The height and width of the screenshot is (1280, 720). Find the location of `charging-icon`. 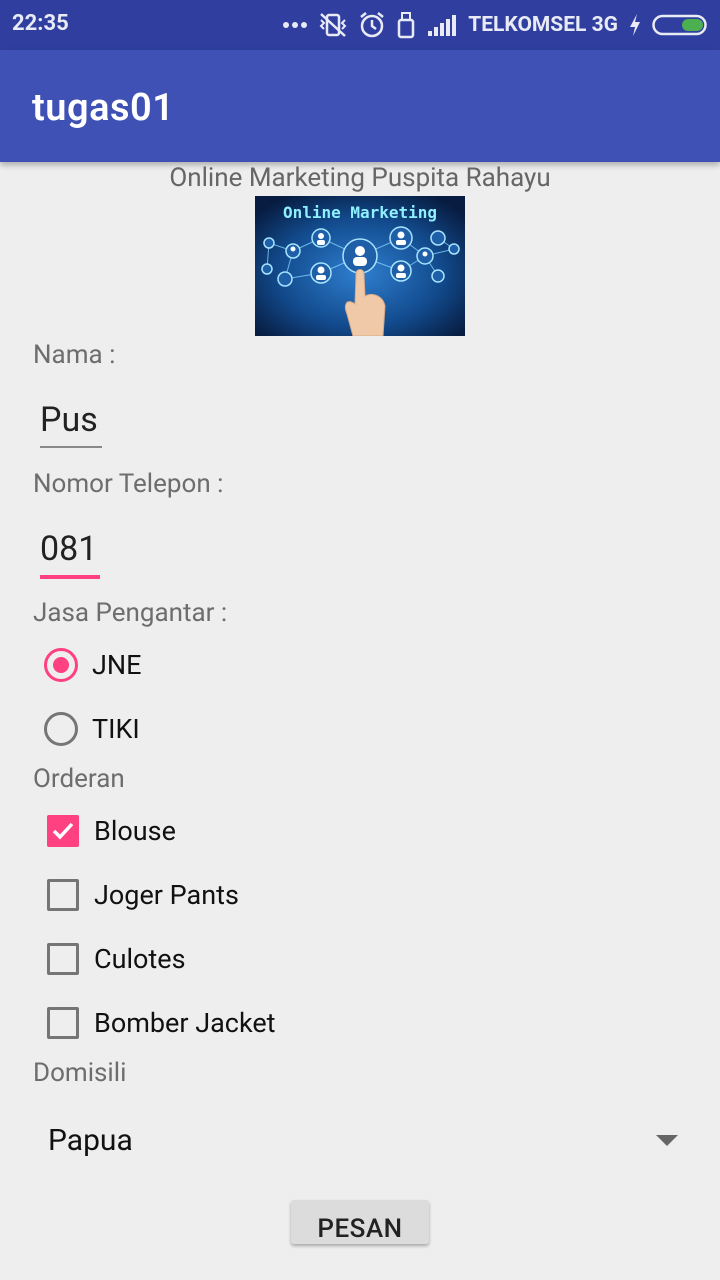

charging-icon is located at coordinates (635, 25).